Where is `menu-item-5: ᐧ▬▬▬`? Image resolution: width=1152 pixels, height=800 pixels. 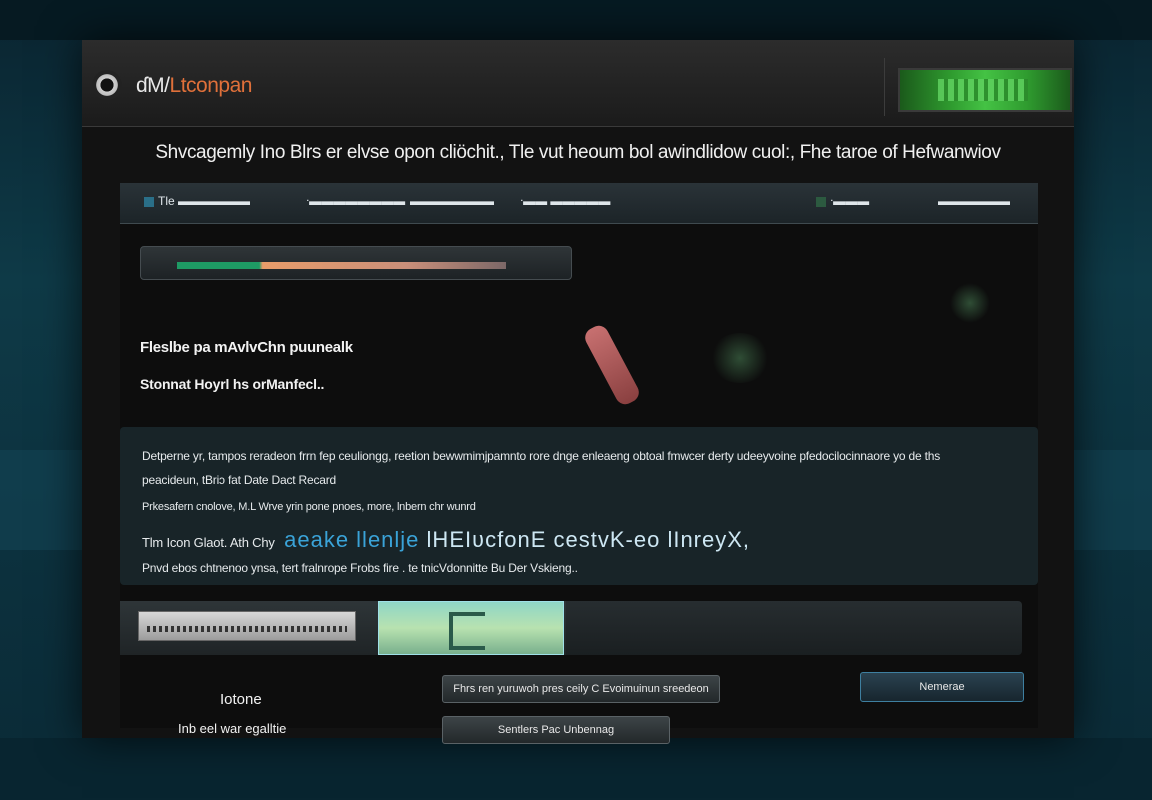
menu-item-5: ᐧ▬▬▬ is located at coordinates (840, 201).